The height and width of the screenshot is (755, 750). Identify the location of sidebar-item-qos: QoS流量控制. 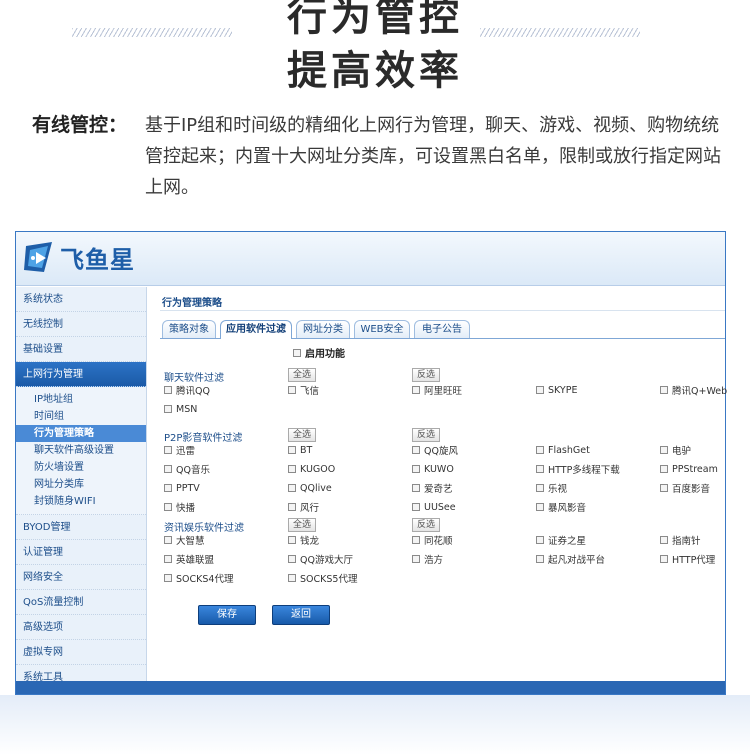
(81, 602).